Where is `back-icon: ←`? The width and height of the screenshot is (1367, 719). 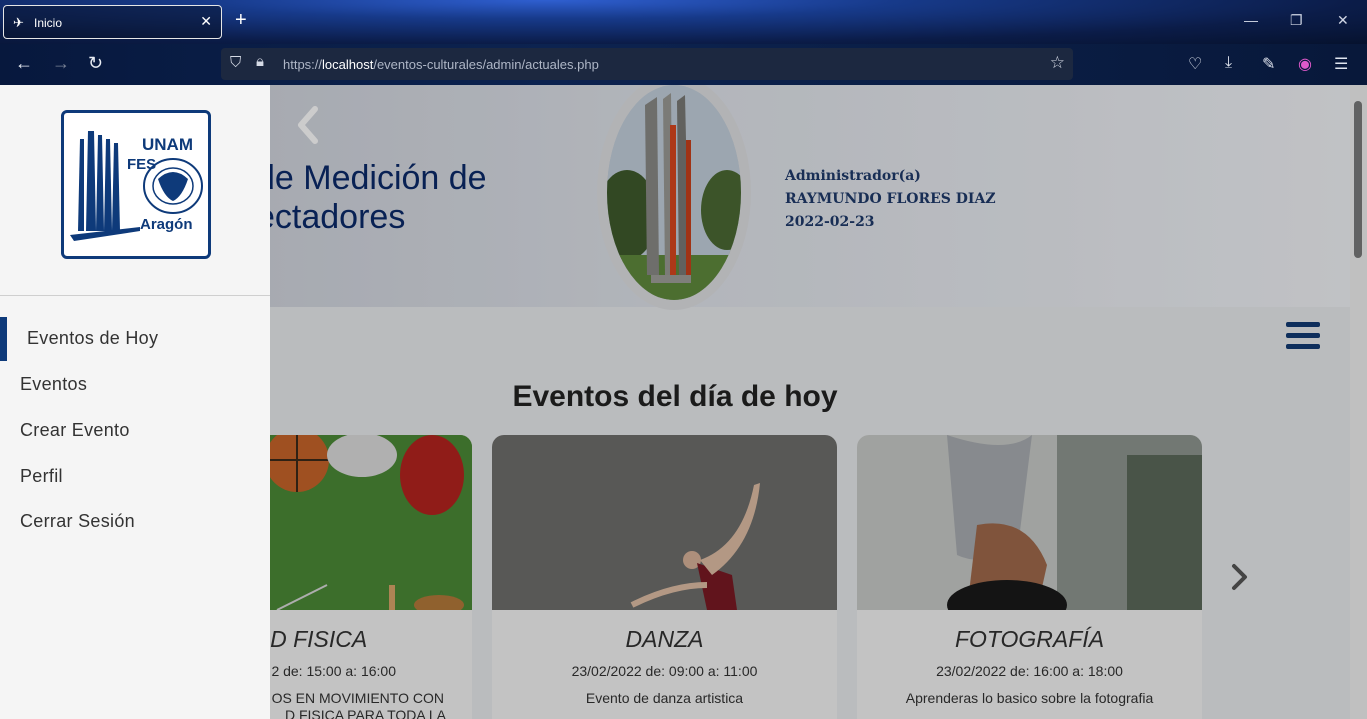 back-icon: ← is located at coordinates (24, 63).